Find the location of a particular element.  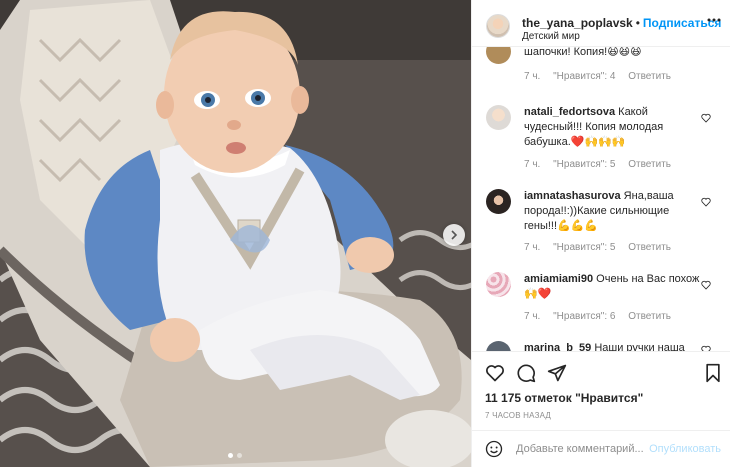

carousel-dots is located at coordinates (235, 455).